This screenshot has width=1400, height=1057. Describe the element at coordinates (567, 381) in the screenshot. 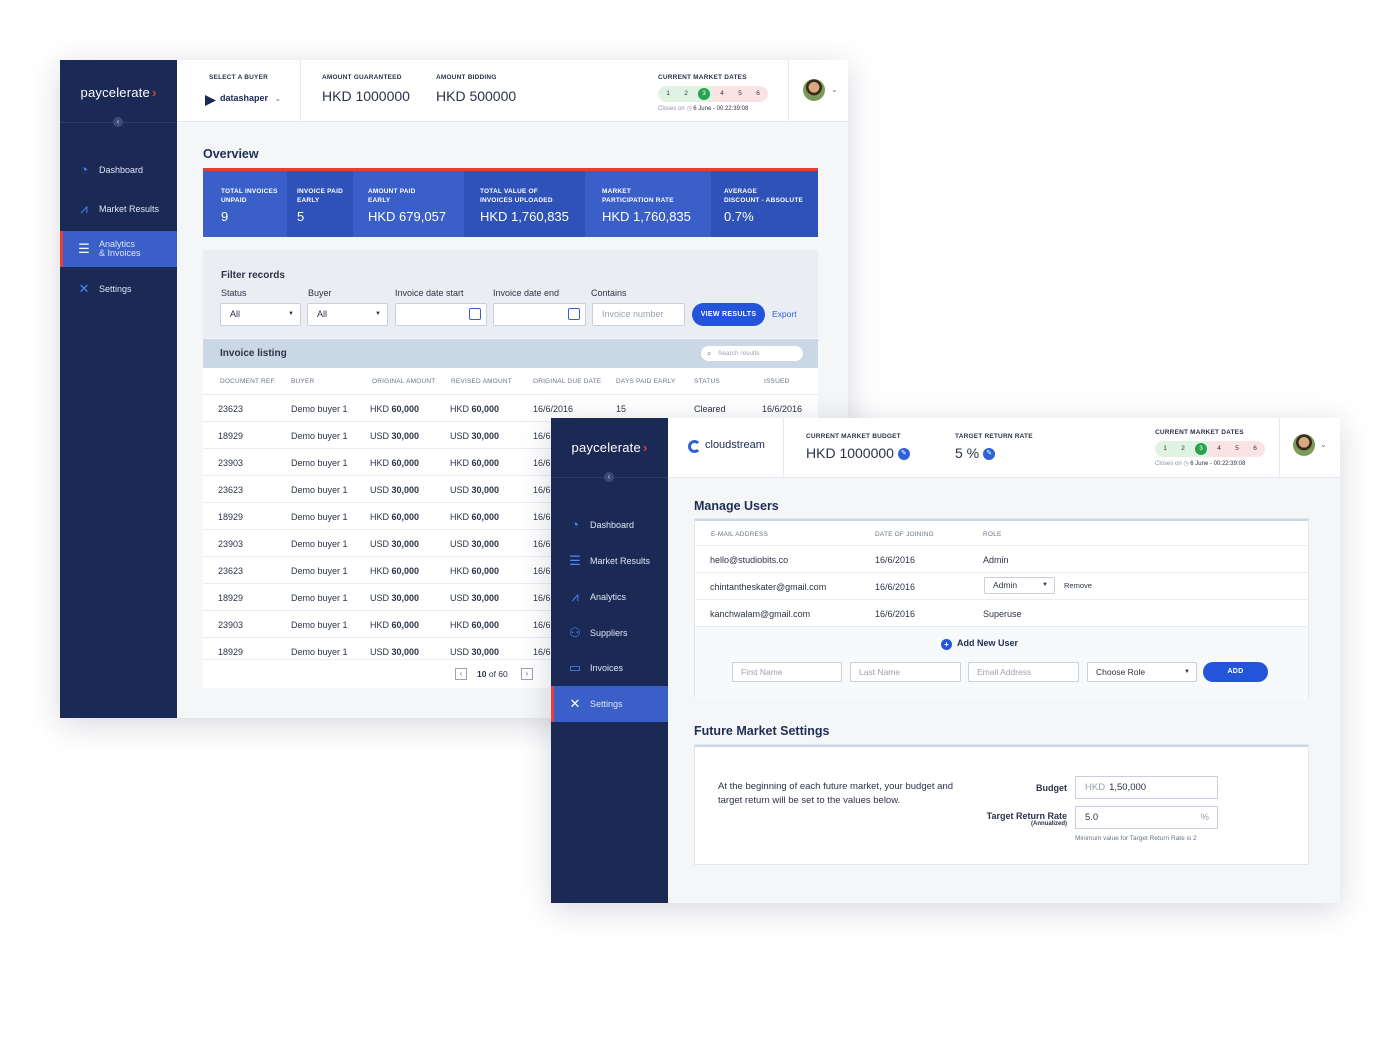

I see `column-header: ORIGINAL DUE DATE` at that location.